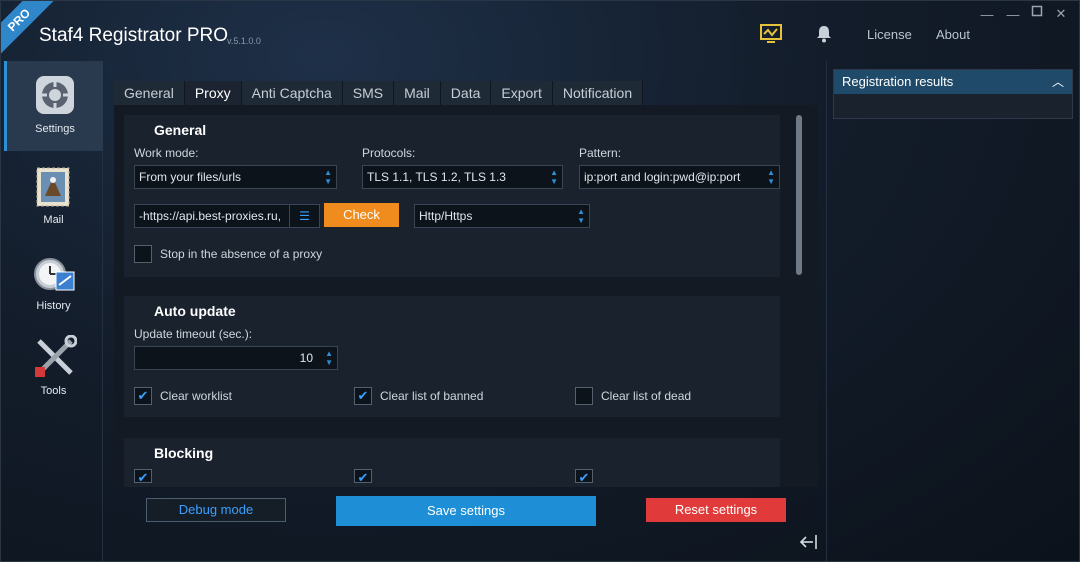  I want to click on panel-divider, so click(826, 311).